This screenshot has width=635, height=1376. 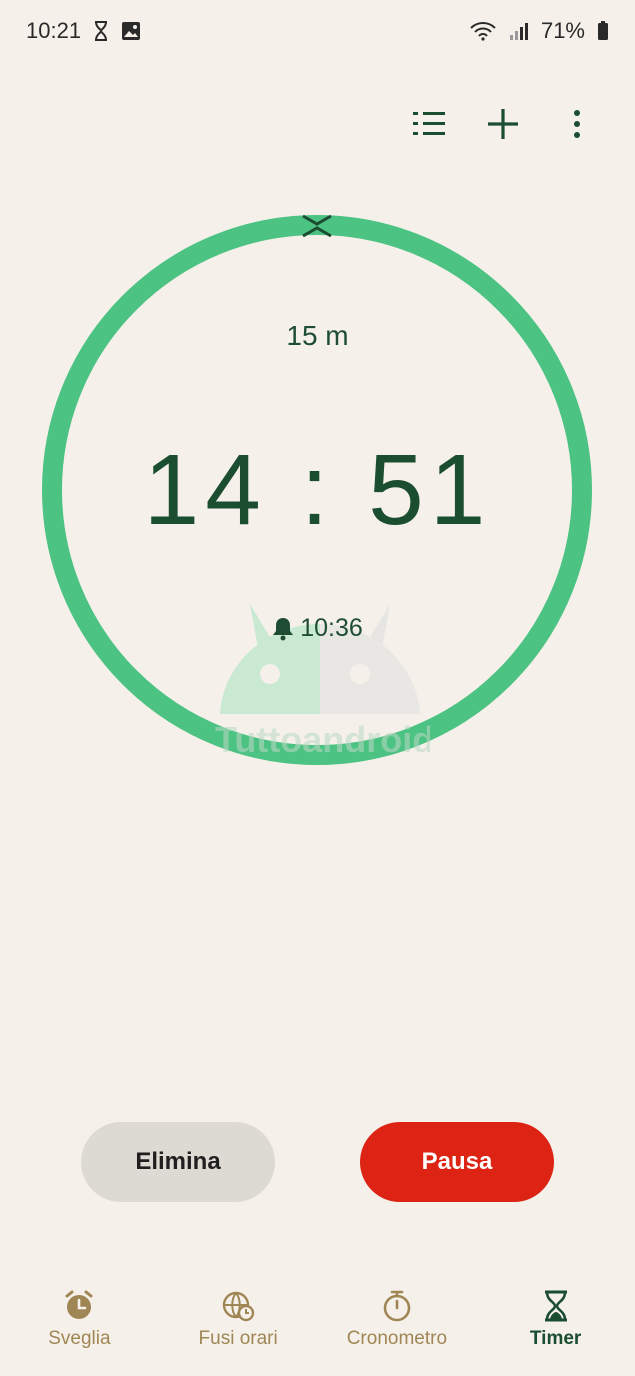 I want to click on end-time-row: 10:36, so click(x=317, y=628).